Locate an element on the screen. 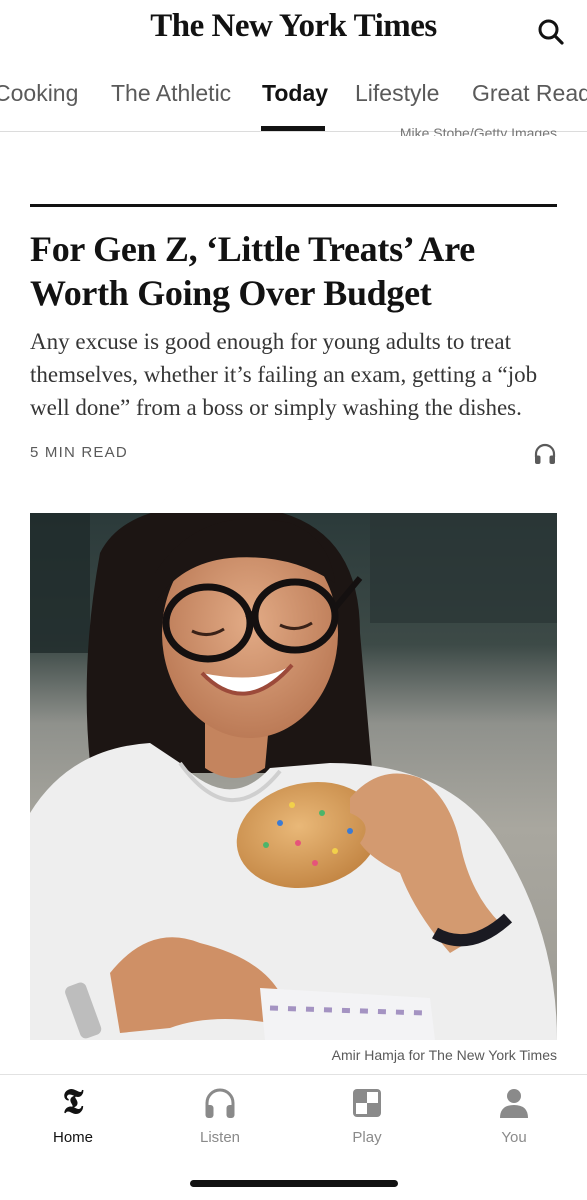 Image resolution: width=587 pixels, height=1200 pixels. nyt-logo-icon: 𝕿 is located at coordinates (73, 1102).